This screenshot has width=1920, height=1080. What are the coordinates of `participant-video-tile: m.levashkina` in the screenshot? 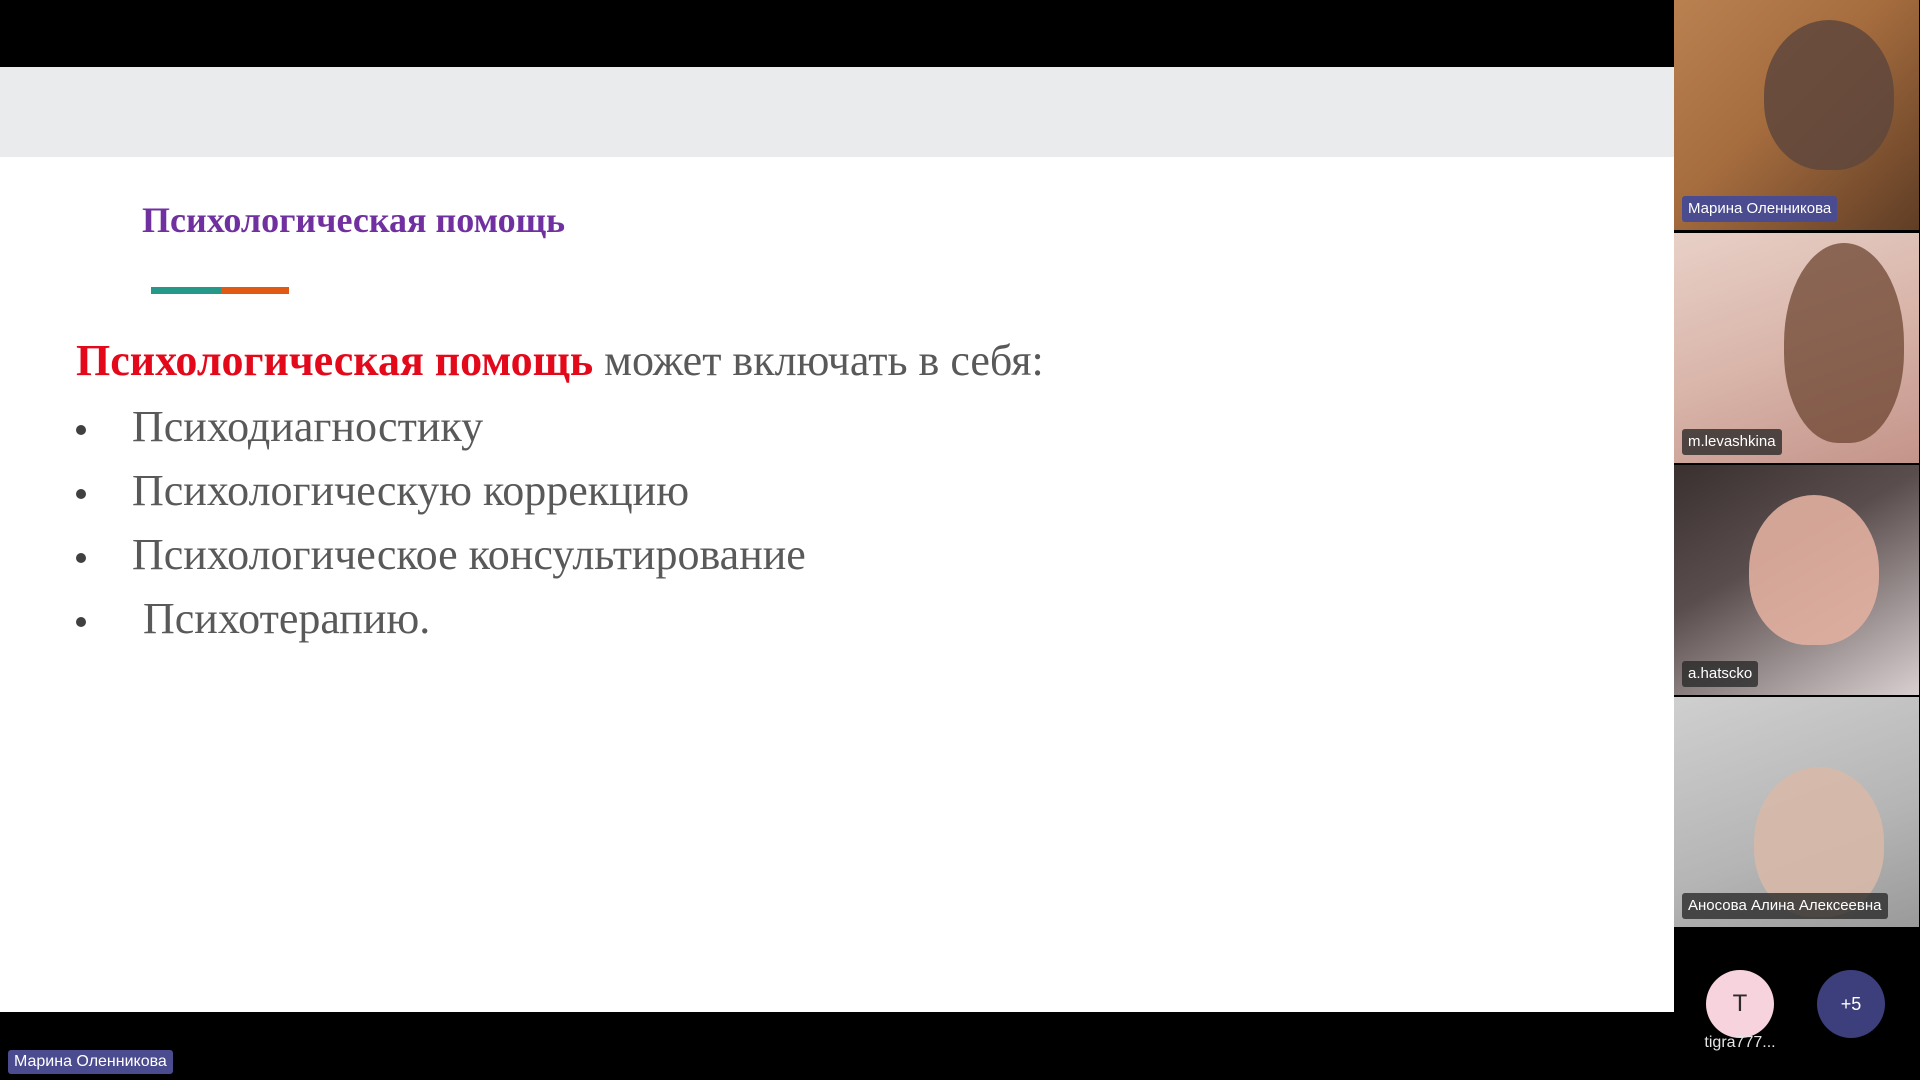 It's located at (1796, 348).